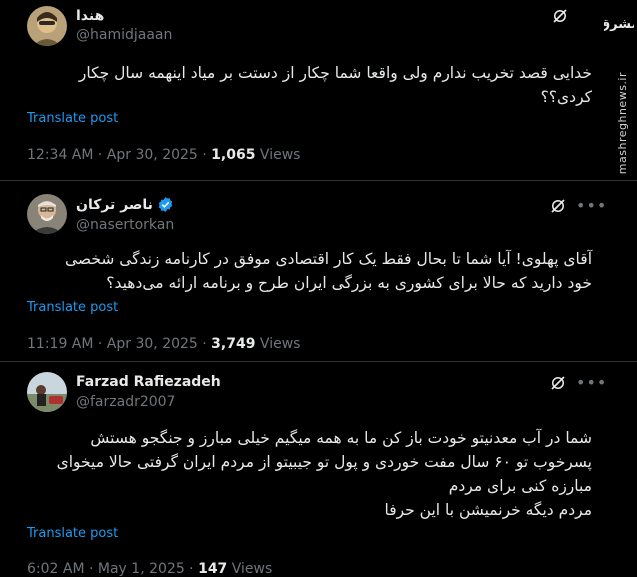  Describe the element at coordinates (119, 155) in the screenshot. I see `timestamp: 12:34 AM · Apr 30, 2025 ·` at that location.